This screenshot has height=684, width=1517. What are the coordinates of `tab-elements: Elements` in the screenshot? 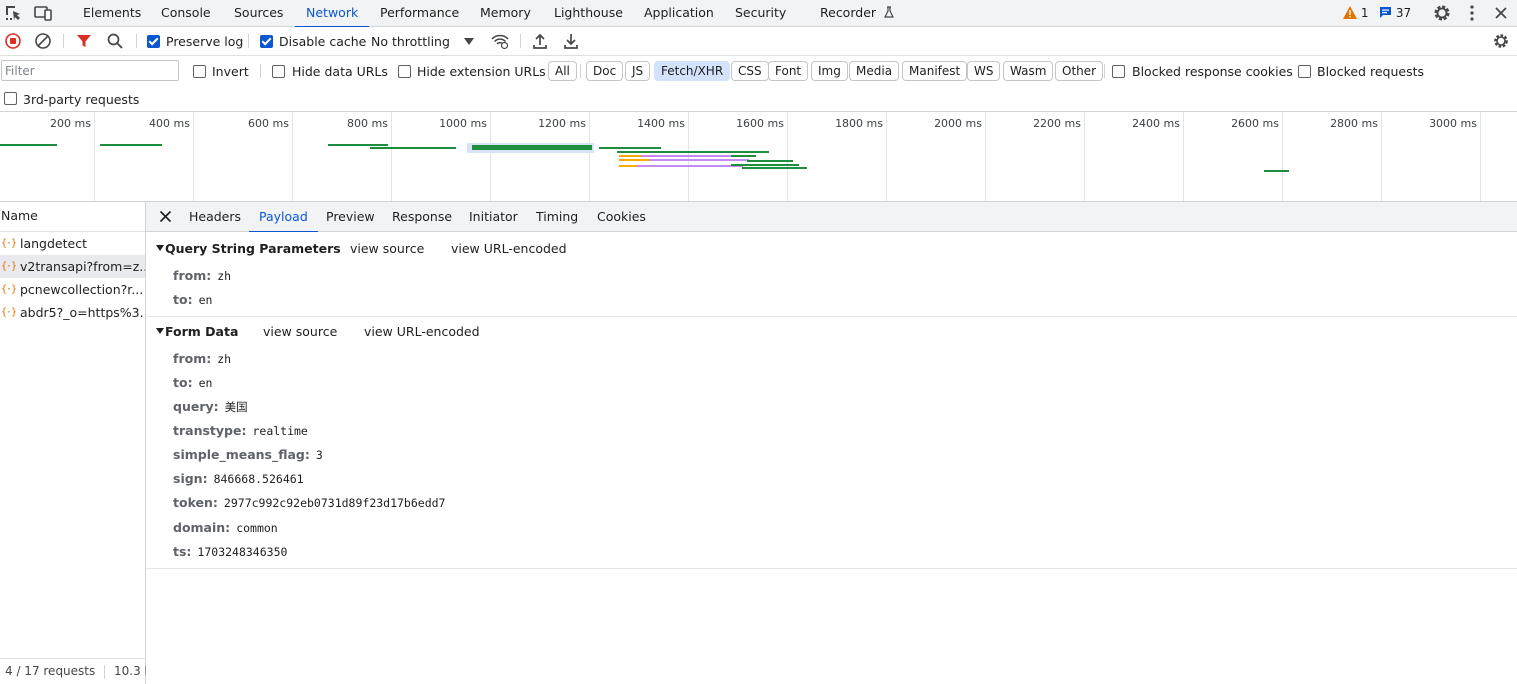 It's located at (112, 13).